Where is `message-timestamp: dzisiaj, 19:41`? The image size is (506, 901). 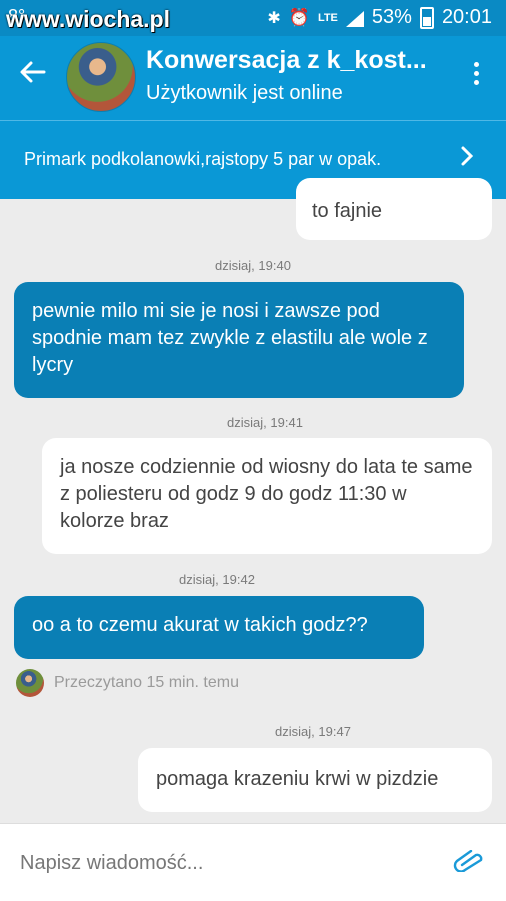 message-timestamp: dzisiaj, 19:41 is located at coordinates (265, 422).